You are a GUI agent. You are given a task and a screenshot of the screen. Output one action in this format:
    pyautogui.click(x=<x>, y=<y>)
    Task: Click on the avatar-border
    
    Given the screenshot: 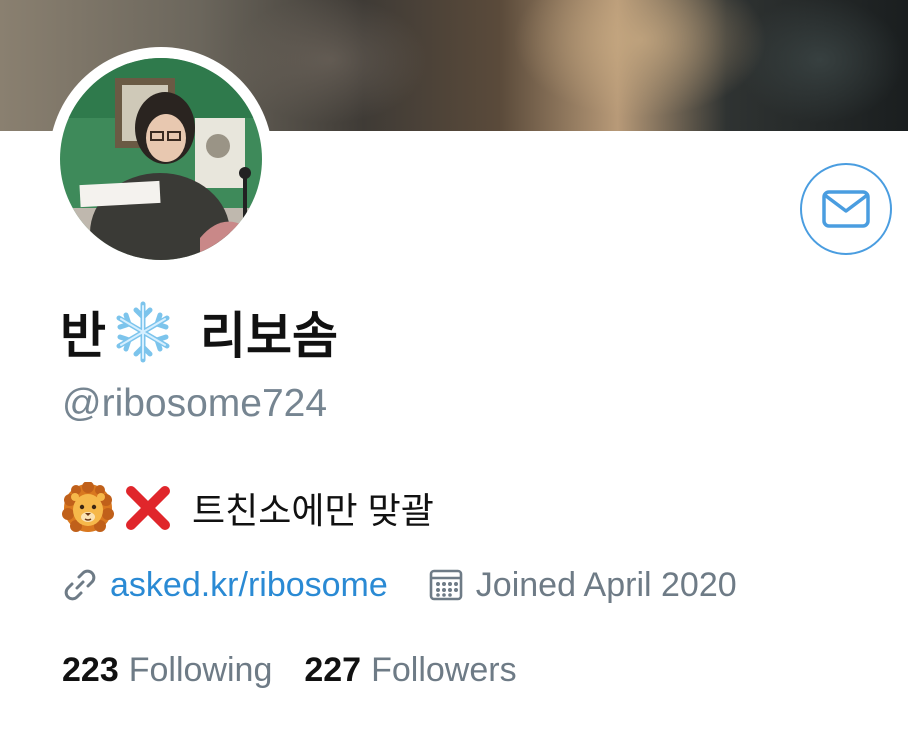 What is the action you would take?
    pyautogui.click(x=161, y=159)
    